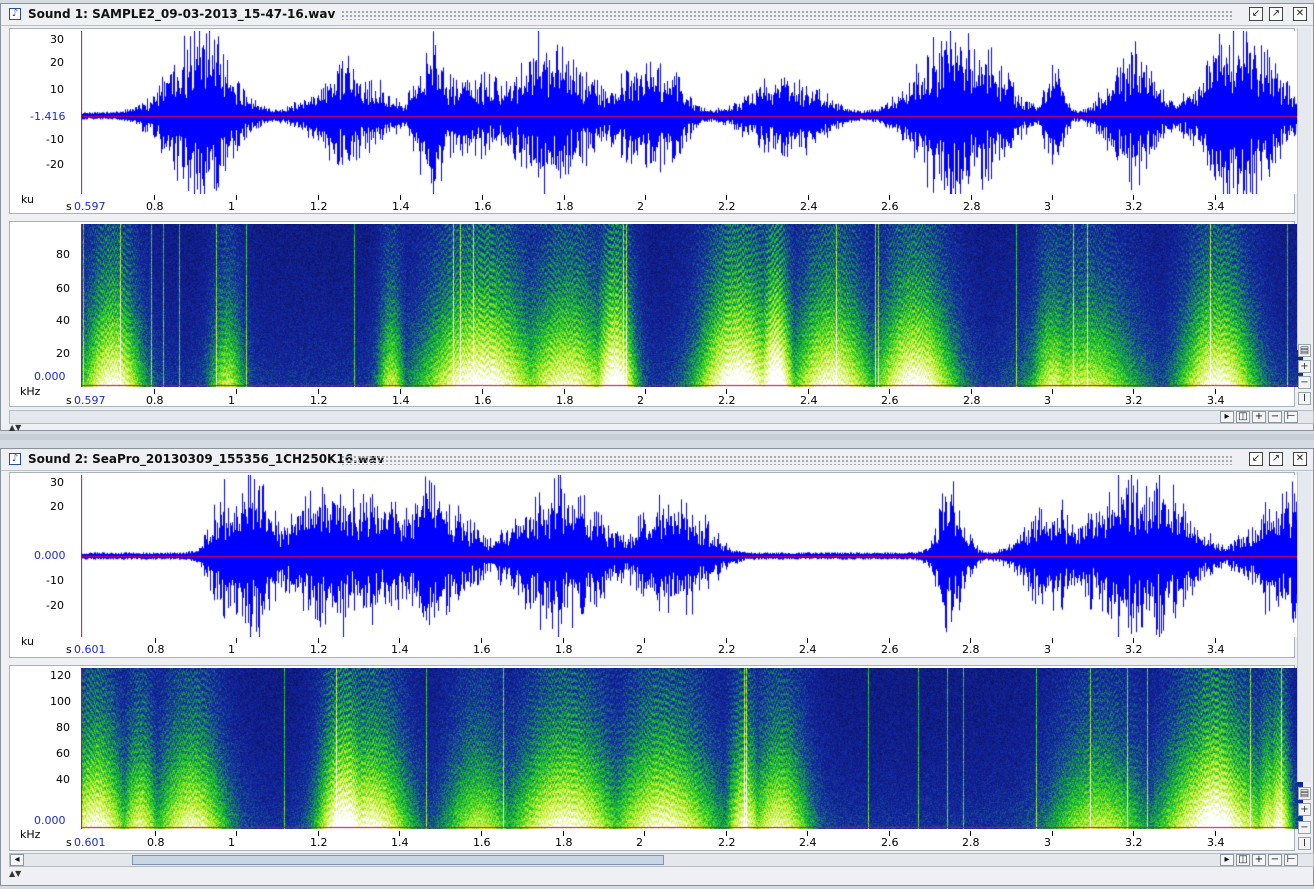  Describe the element at coordinates (231, 842) in the screenshot. I see `x-tick-label: 1` at that location.